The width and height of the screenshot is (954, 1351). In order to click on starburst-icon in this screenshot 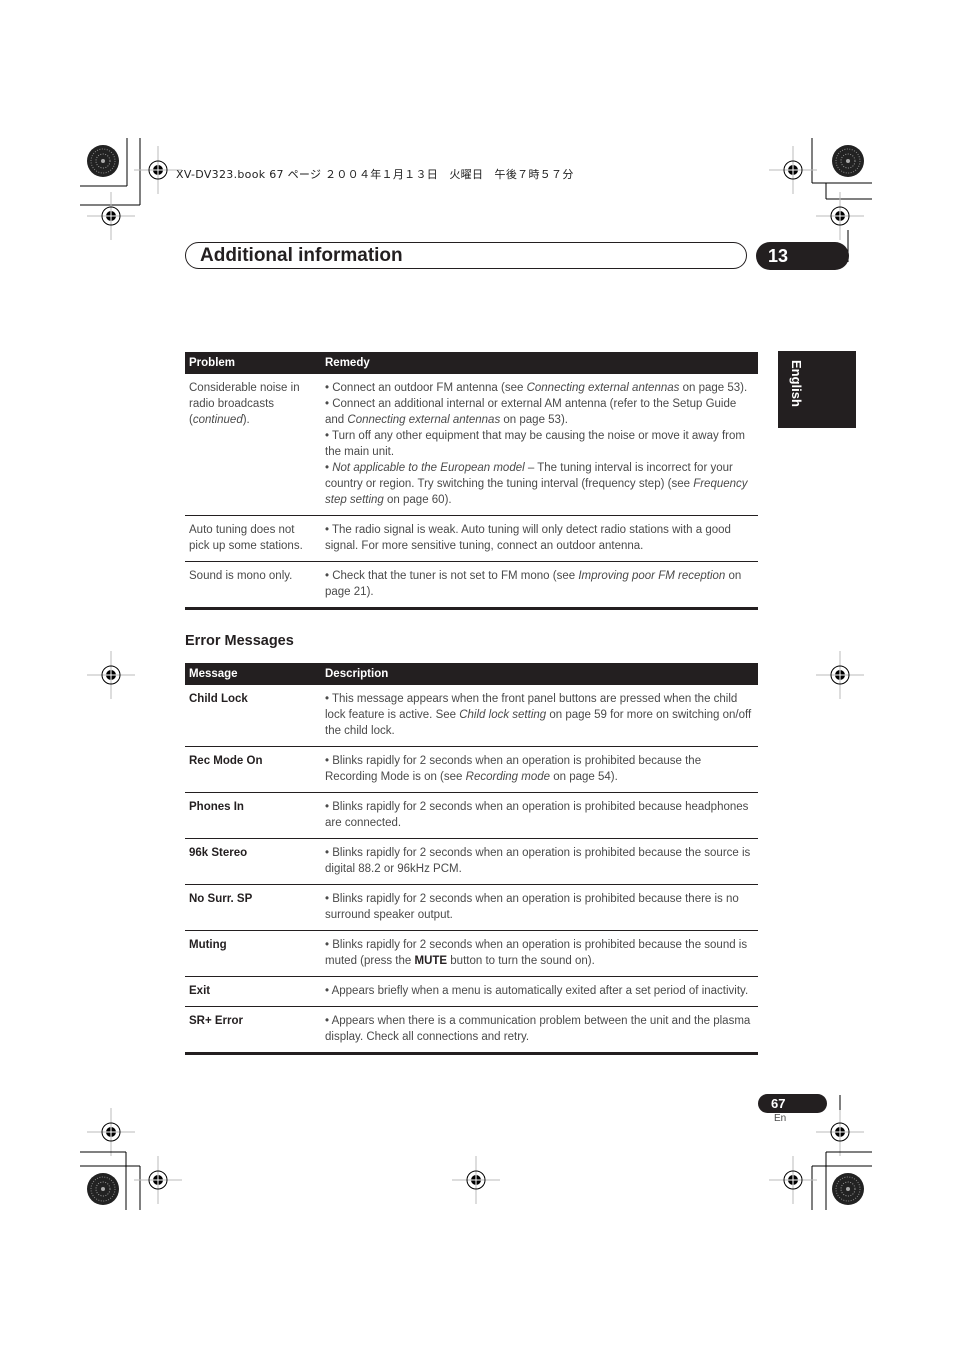, I will do `click(103, 161)`.